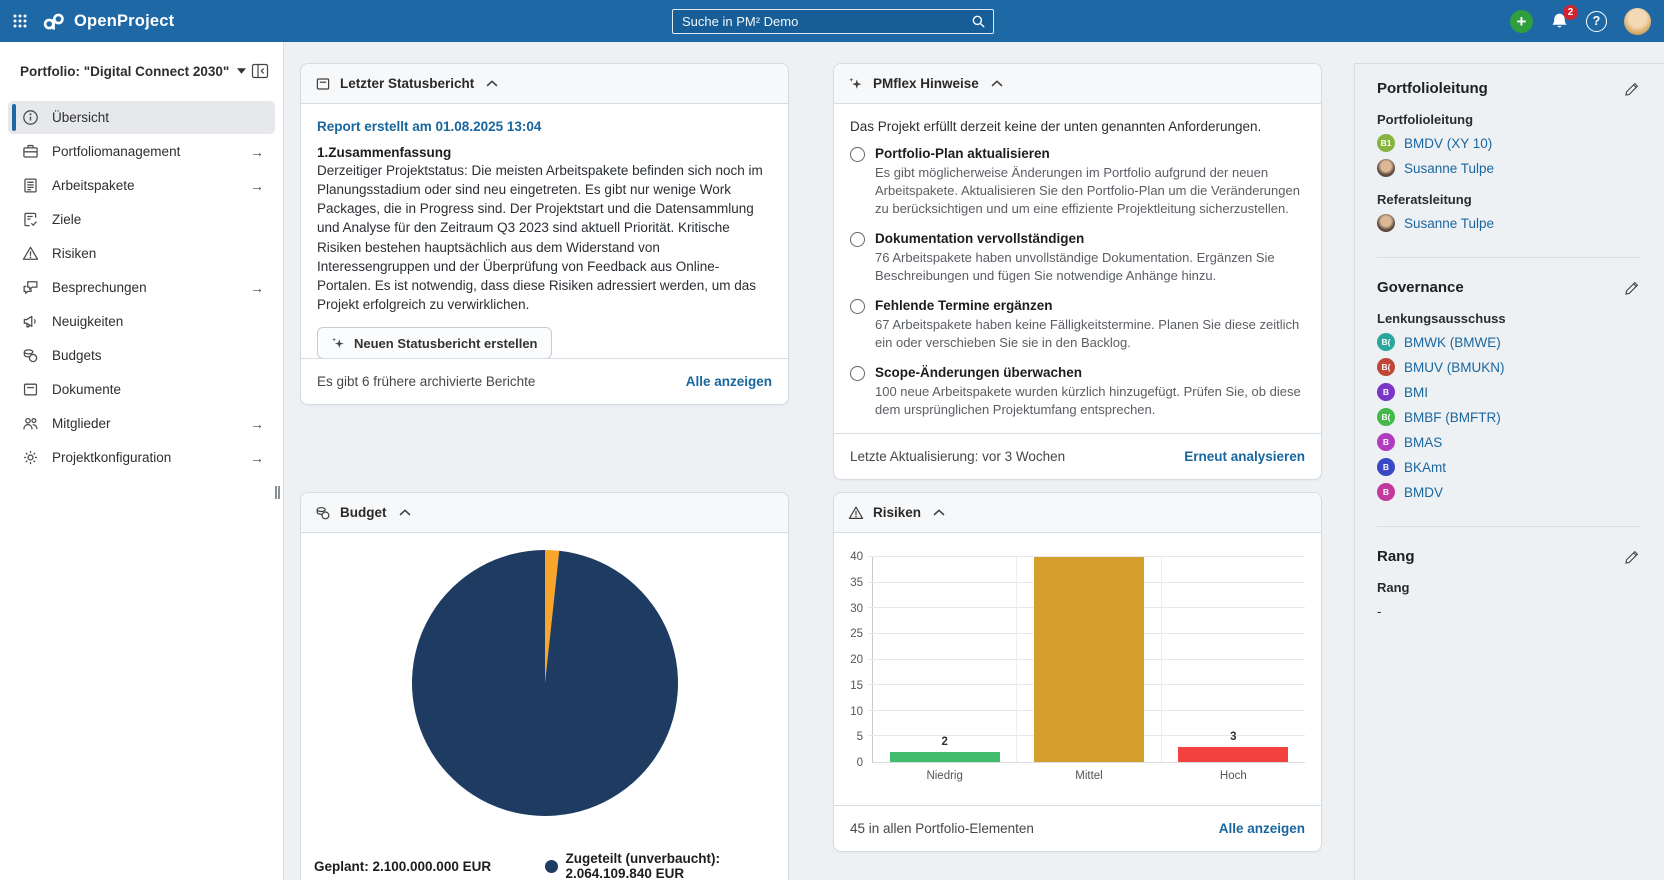 Image resolution: width=1664 pixels, height=880 pixels. What do you see at coordinates (141, 457) in the screenshot?
I see `sidebar-item: Projektkonfiguration →` at bounding box center [141, 457].